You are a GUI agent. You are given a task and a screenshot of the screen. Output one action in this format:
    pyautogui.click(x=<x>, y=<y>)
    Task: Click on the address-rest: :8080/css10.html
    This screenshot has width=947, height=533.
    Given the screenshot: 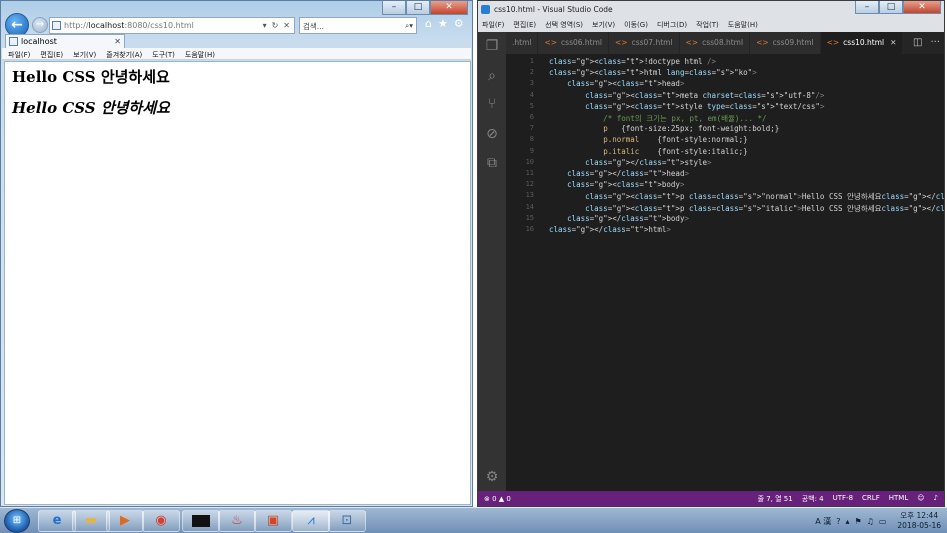 What is the action you would take?
    pyautogui.click(x=159, y=25)
    